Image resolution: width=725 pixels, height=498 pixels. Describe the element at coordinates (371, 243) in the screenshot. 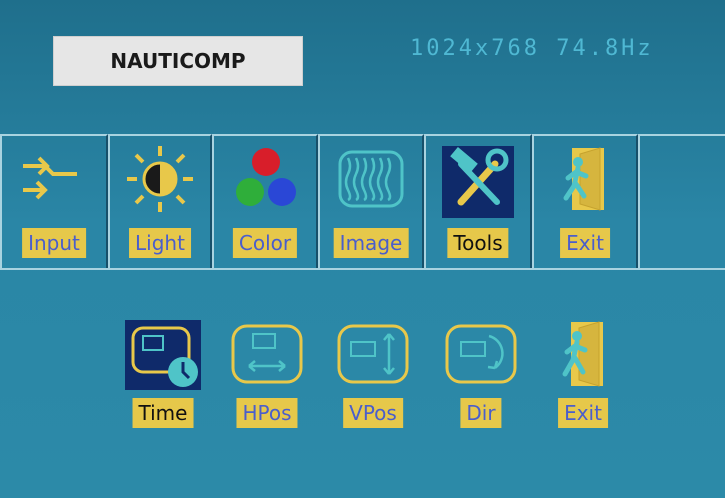

I see `tab-label-image: Image` at that location.